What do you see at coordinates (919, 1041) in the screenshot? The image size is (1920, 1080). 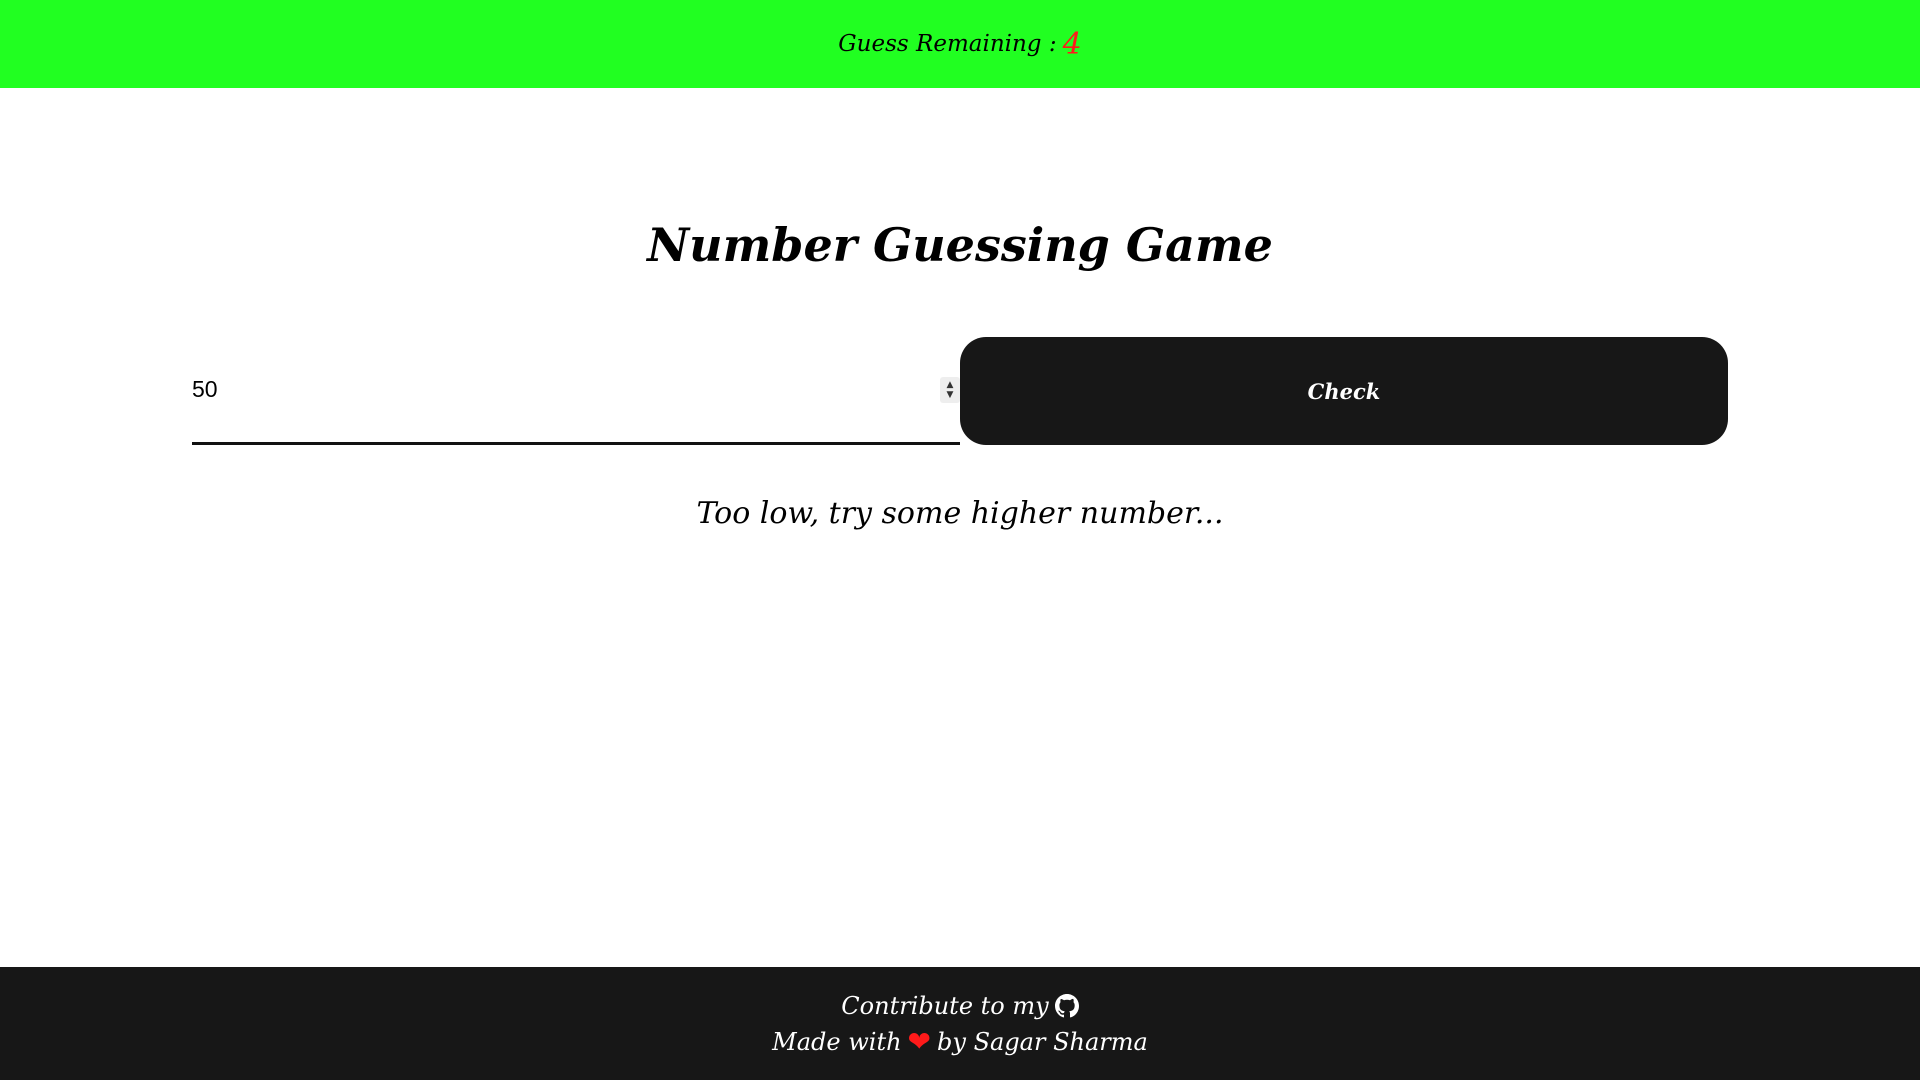 I see `heart-icon: ❤` at bounding box center [919, 1041].